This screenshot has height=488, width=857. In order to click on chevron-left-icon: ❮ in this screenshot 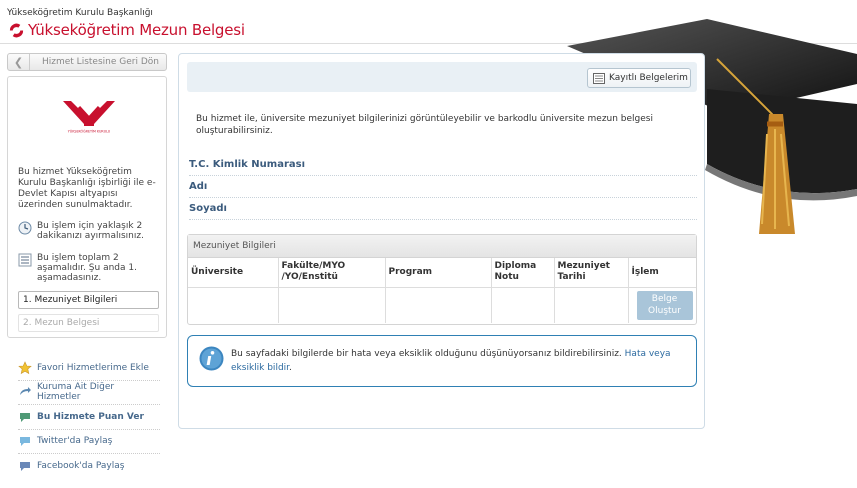, I will do `click(19, 62)`.